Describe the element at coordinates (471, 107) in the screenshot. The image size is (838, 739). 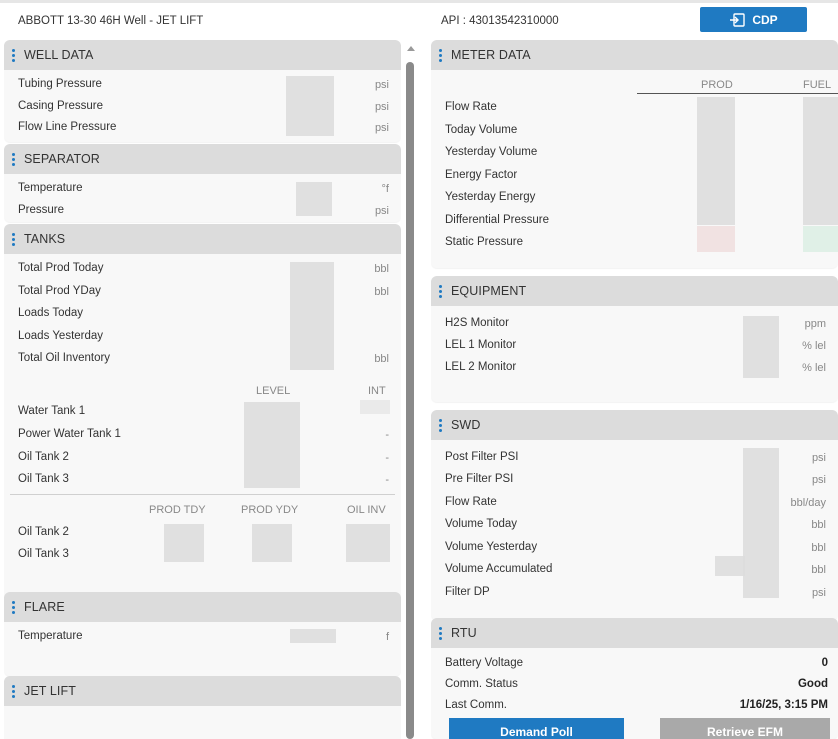
I see `flow-rate-label: Flow Rate` at that location.